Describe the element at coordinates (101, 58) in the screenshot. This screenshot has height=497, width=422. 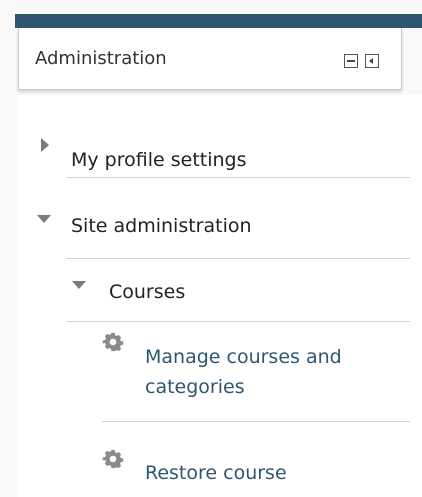
I see `block-title: Administration` at that location.